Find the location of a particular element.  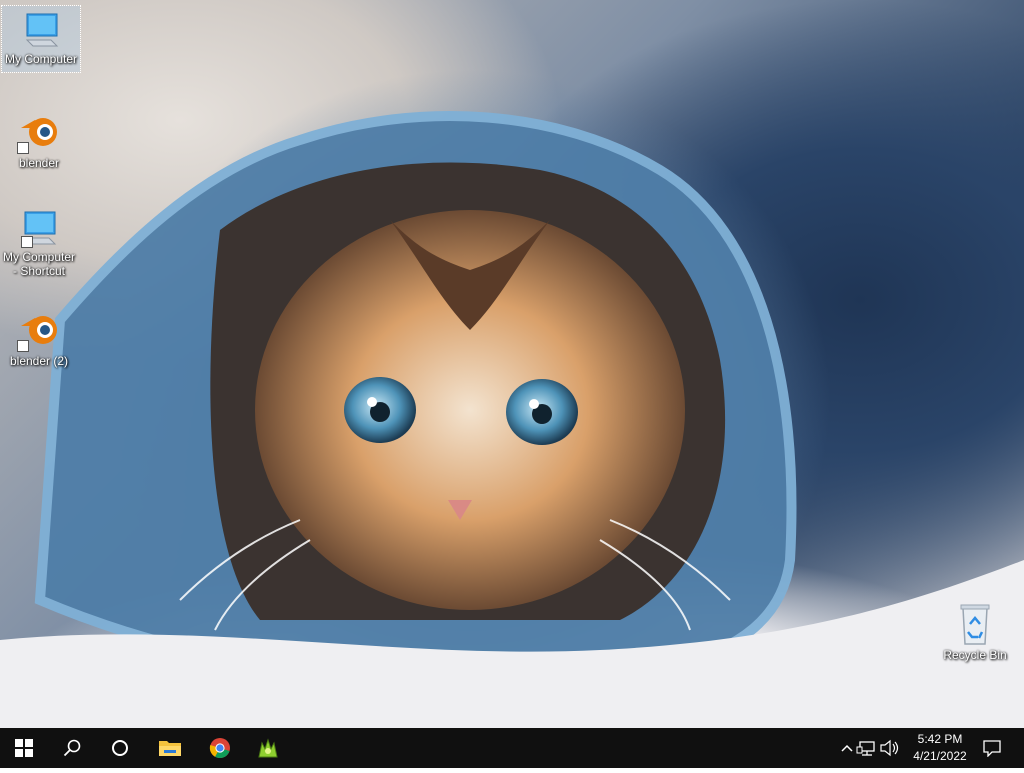

app-button is located at coordinates (268, 748).